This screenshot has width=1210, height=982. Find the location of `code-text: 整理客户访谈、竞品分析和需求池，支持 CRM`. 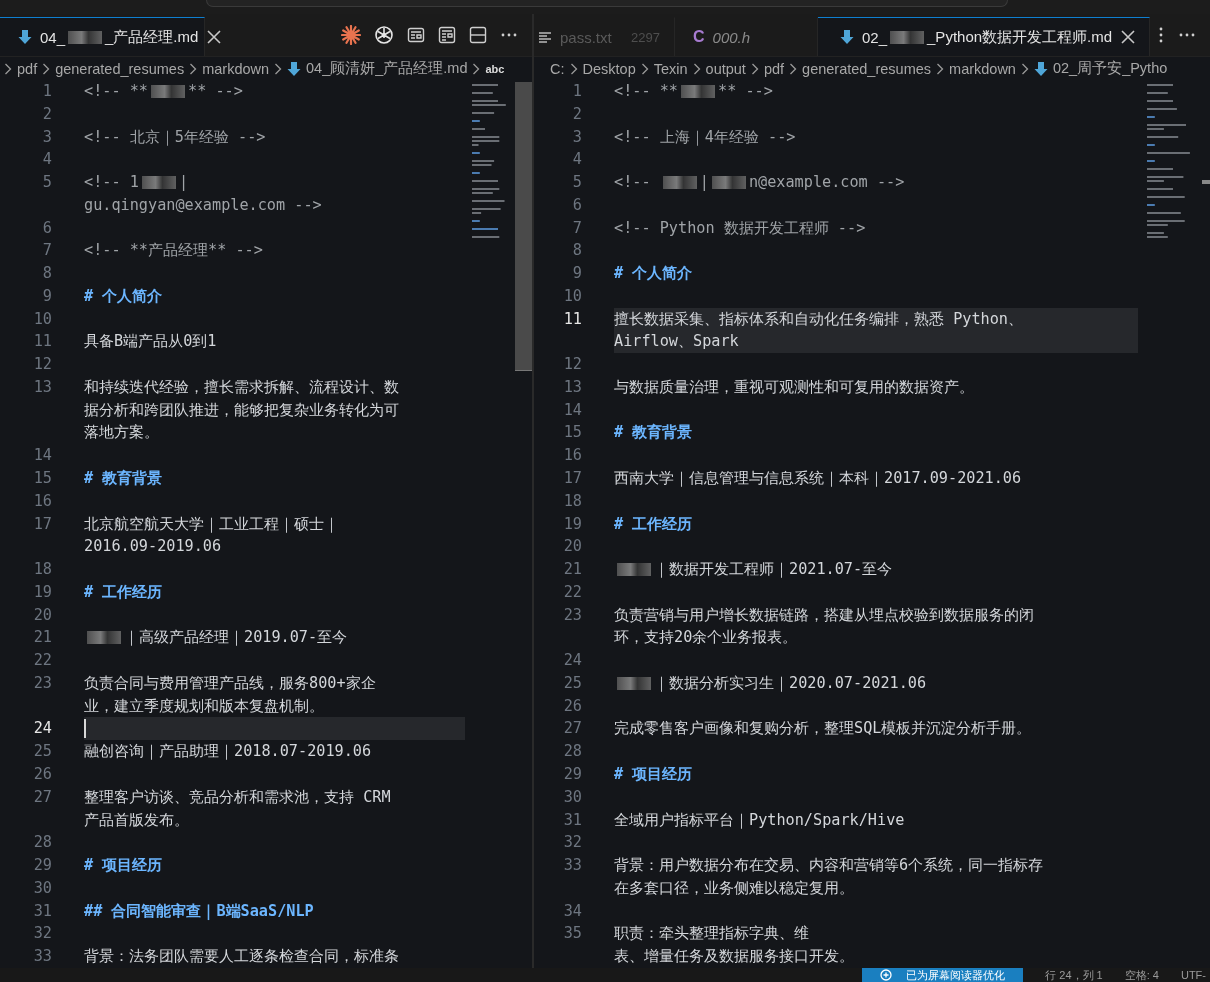

code-text: 整理客户访谈、竞品分析和需求池，支持 CRM is located at coordinates (237, 797).